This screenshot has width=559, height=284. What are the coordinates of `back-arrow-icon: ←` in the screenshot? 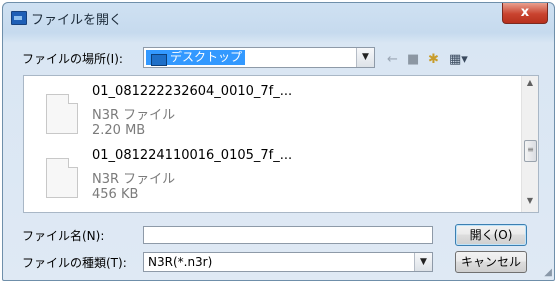 It's located at (392, 60).